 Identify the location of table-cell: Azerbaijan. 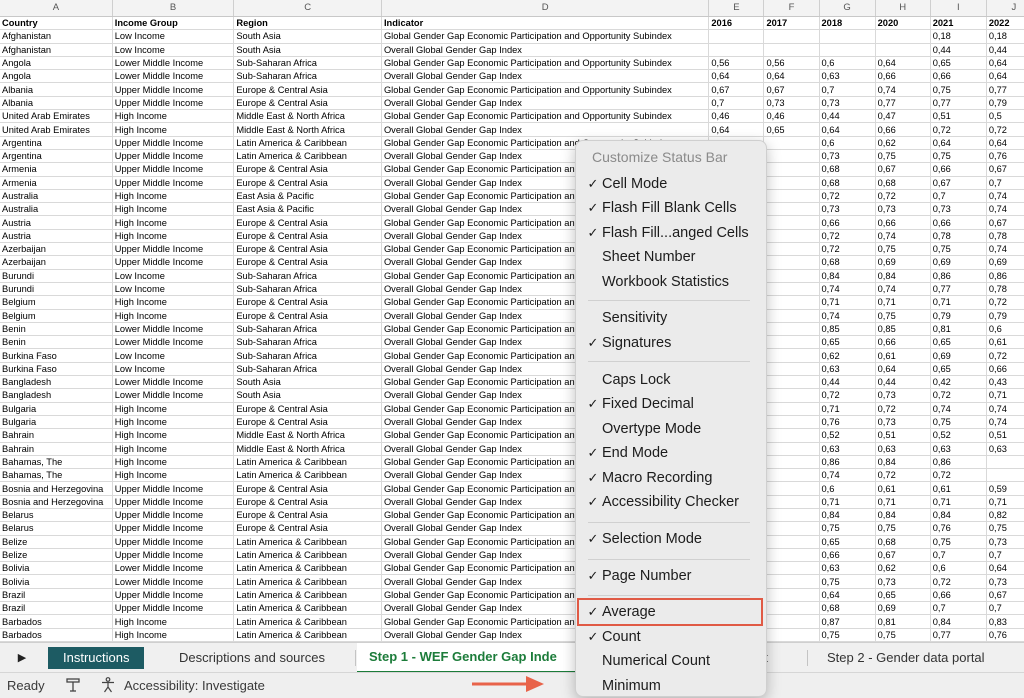
(56, 262).